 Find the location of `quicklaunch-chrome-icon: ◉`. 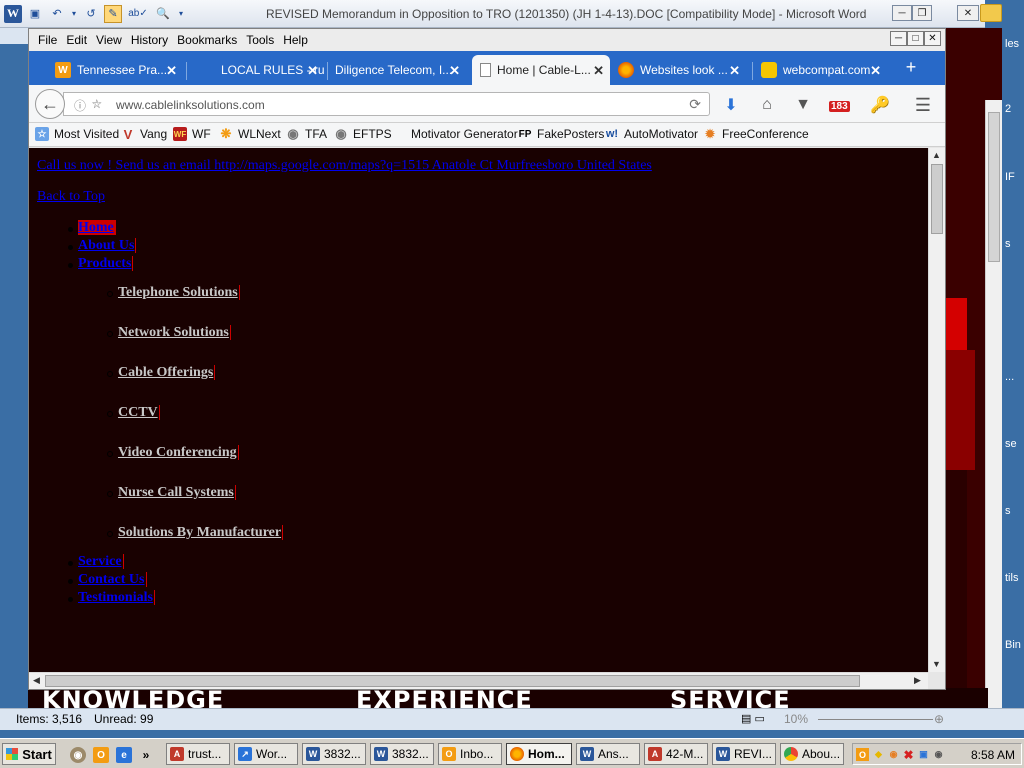

quicklaunch-chrome-icon: ◉ is located at coordinates (78, 755).